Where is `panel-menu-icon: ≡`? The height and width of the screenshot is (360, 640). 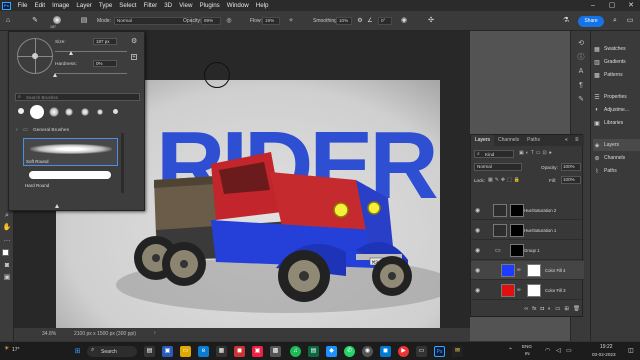 panel-menu-icon: ≡ is located at coordinates (577, 140).